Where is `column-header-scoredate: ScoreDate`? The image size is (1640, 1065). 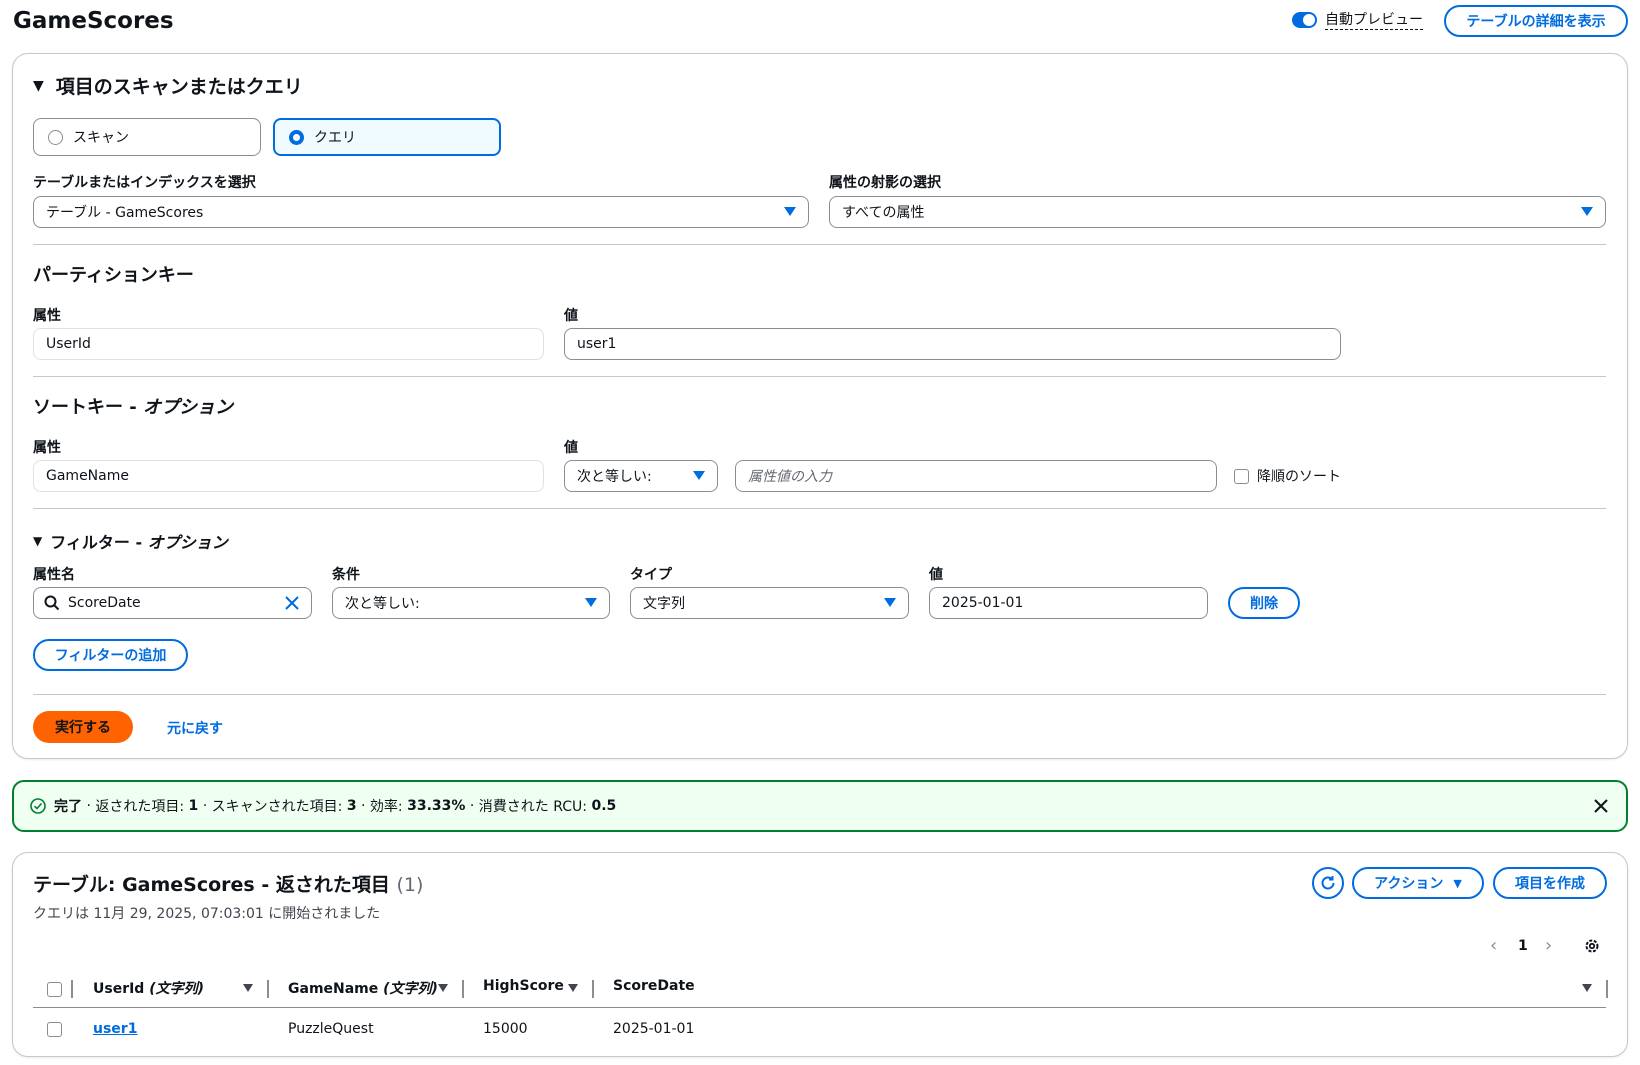 column-header-scoredate: ScoreDate is located at coordinates (654, 986).